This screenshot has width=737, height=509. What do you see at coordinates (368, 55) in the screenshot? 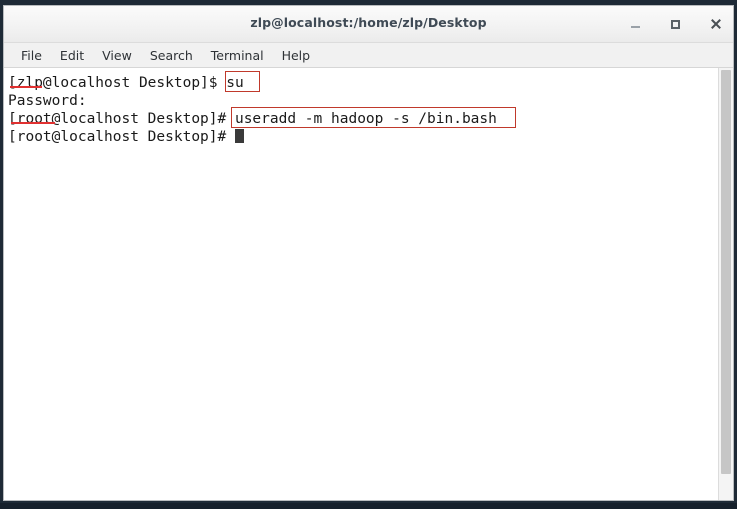
I see `menubar: File Edit View Search Terminal Help` at bounding box center [368, 55].